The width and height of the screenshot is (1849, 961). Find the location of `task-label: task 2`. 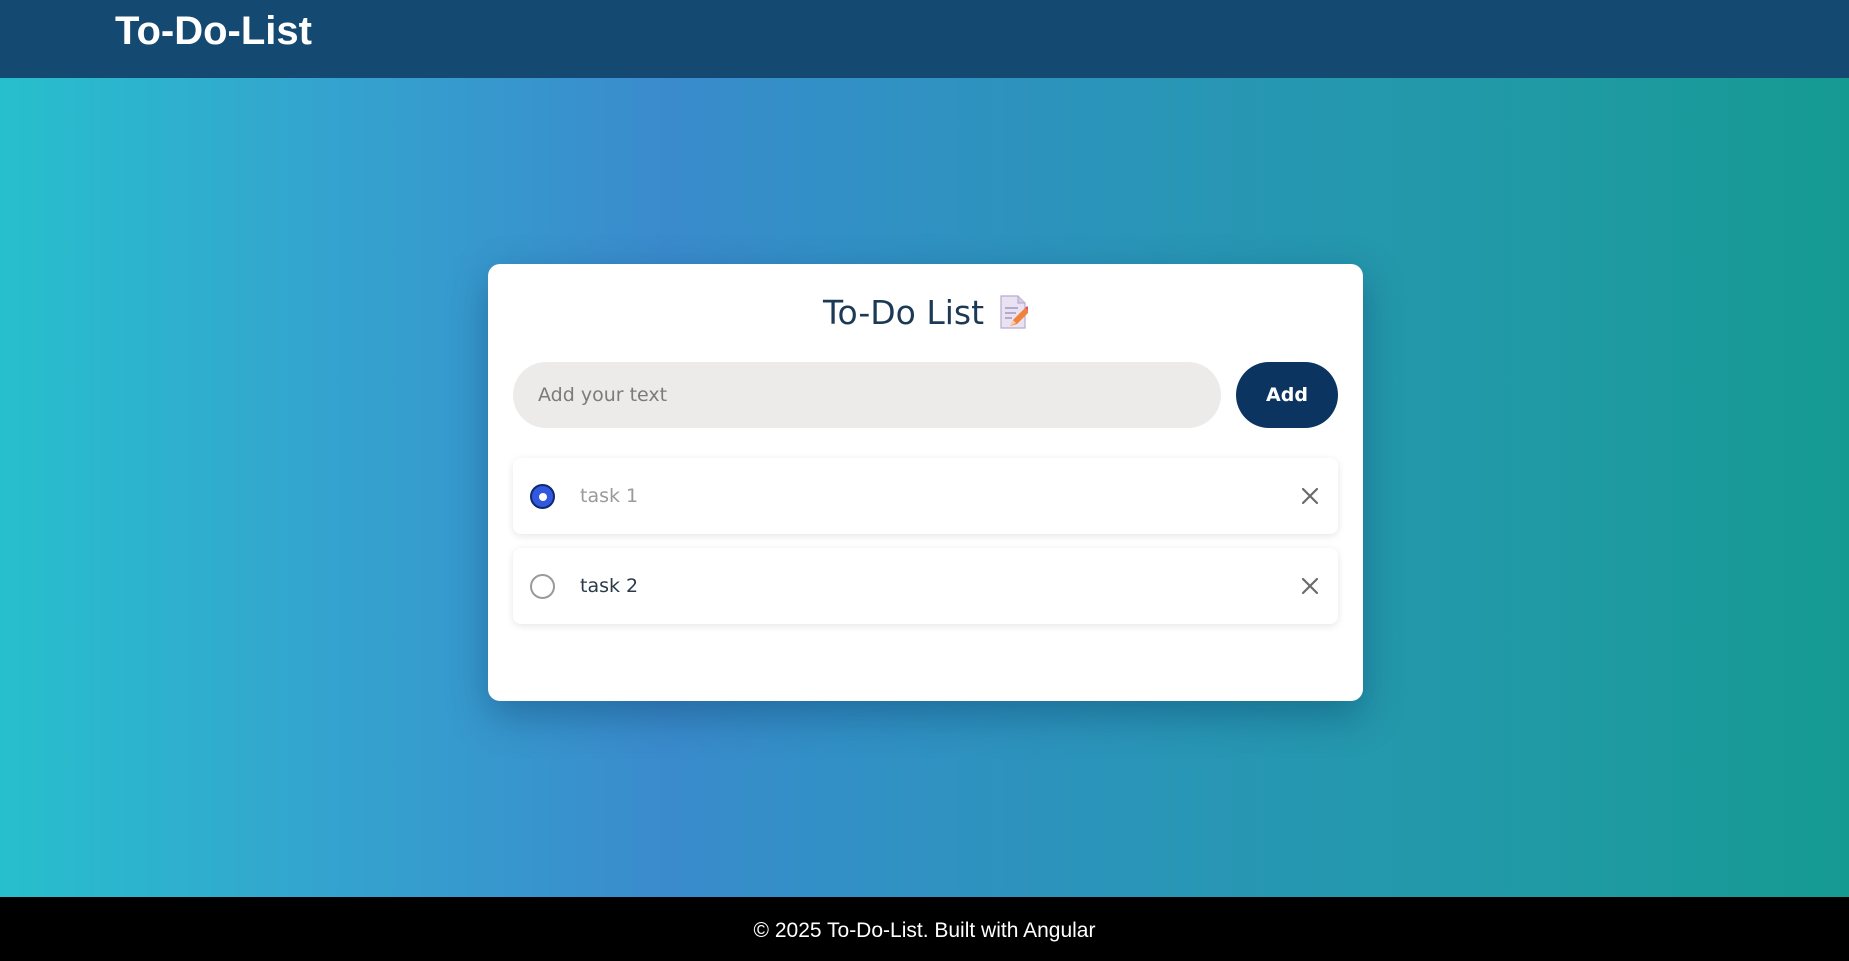

task-label: task 2 is located at coordinates (609, 586).